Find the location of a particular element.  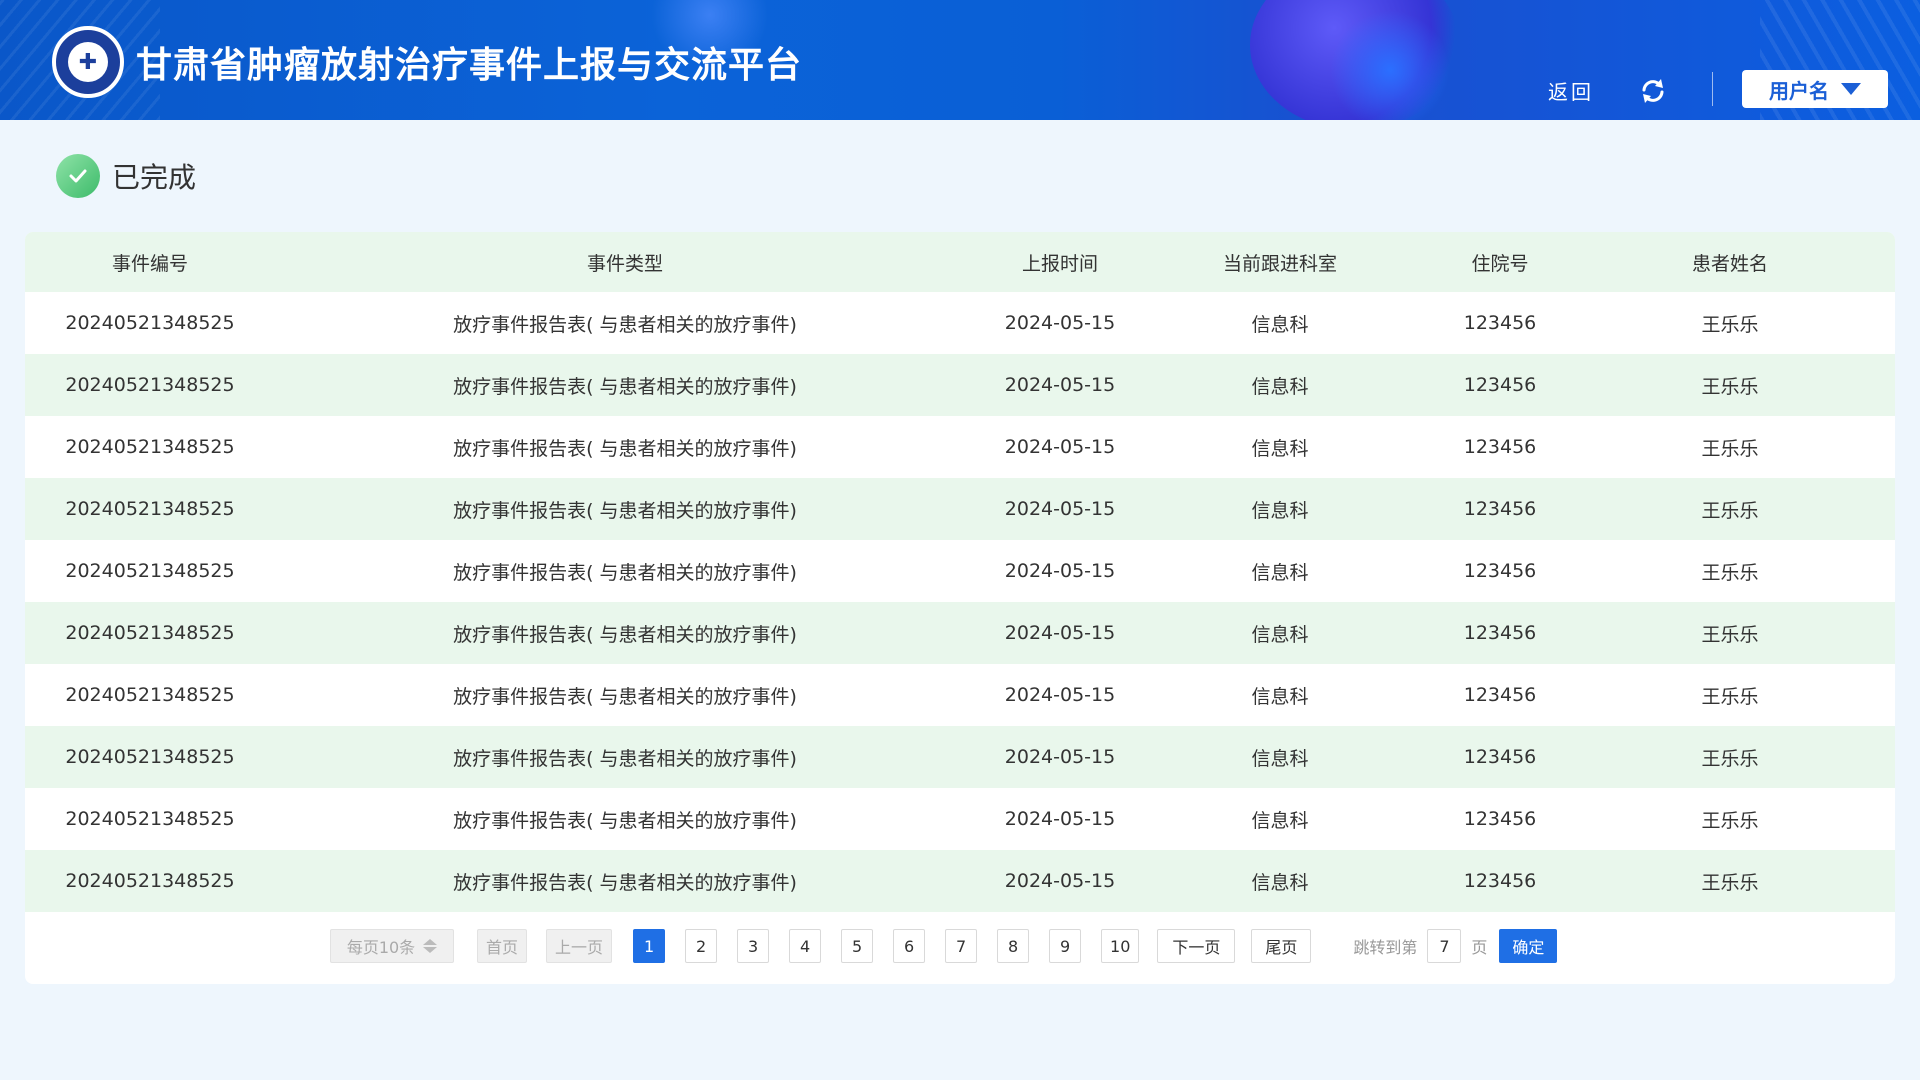

page-size-label: 每页10条 is located at coordinates (381, 947).